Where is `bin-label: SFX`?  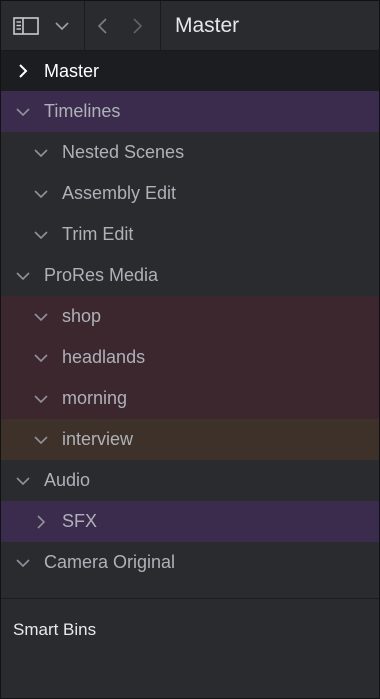
bin-label: SFX is located at coordinates (80, 521).